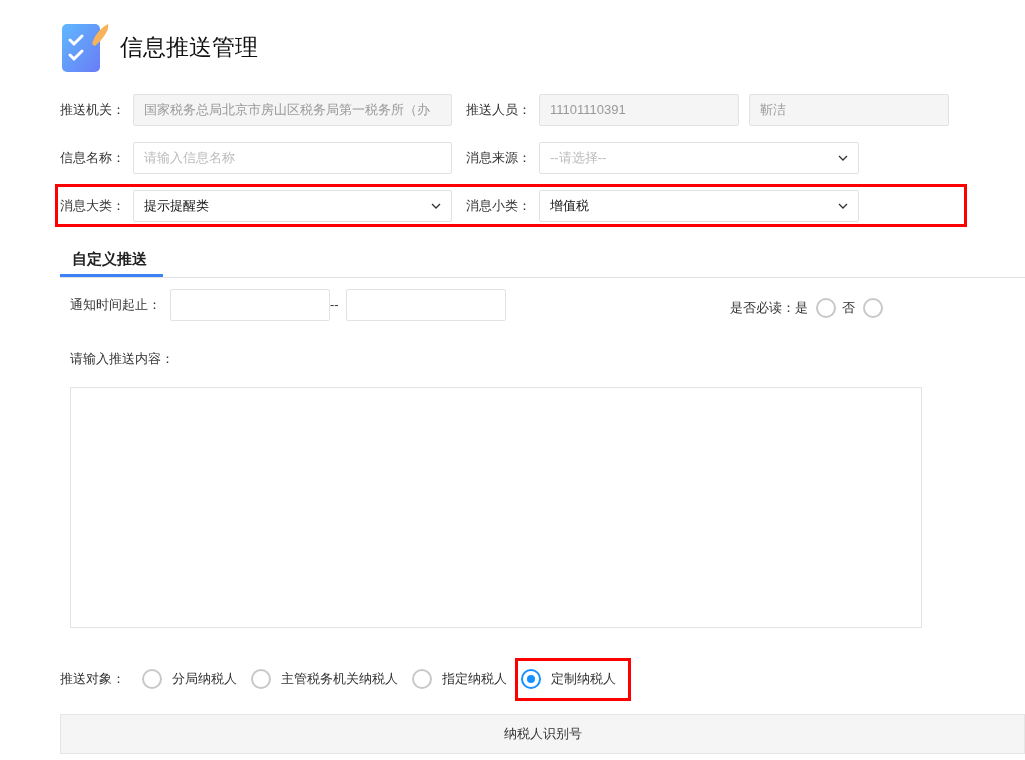 The image size is (1025, 760). What do you see at coordinates (499, 110) in the screenshot?
I see `field-label: 推送人员：` at bounding box center [499, 110].